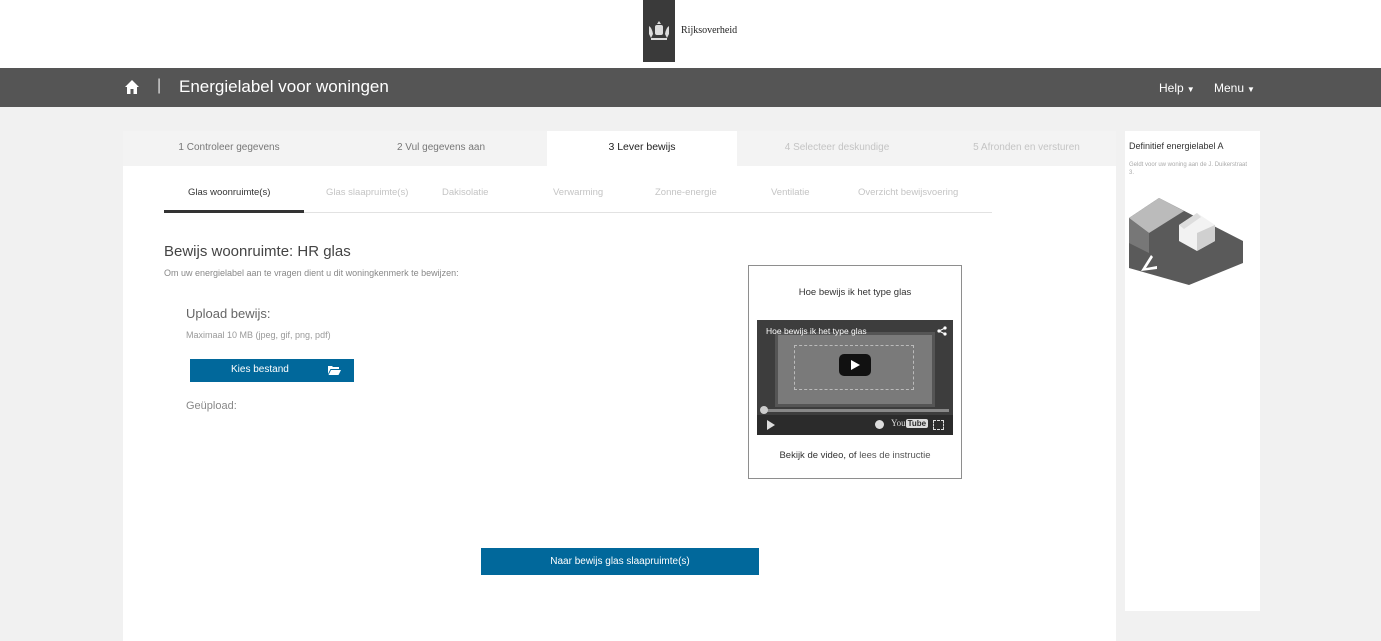 The height and width of the screenshot is (641, 1381). I want to click on home-icon, so click(132, 87).